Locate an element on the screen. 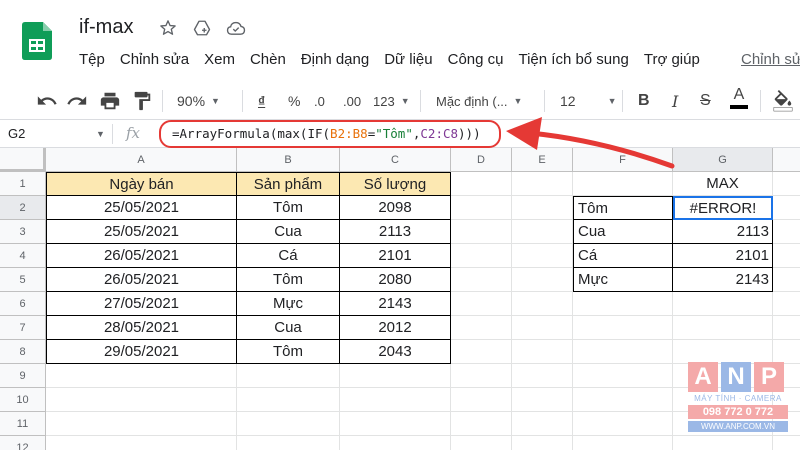 The image size is (800, 450). row-header: 11 is located at coordinates (23, 424).